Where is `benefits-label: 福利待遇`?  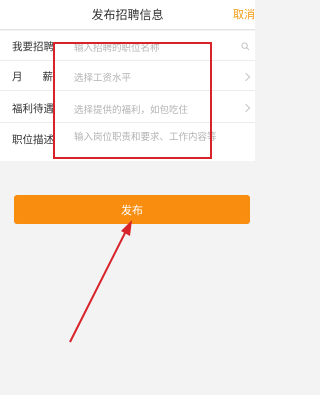
benefits-label: 福利待遇 is located at coordinates (33, 109).